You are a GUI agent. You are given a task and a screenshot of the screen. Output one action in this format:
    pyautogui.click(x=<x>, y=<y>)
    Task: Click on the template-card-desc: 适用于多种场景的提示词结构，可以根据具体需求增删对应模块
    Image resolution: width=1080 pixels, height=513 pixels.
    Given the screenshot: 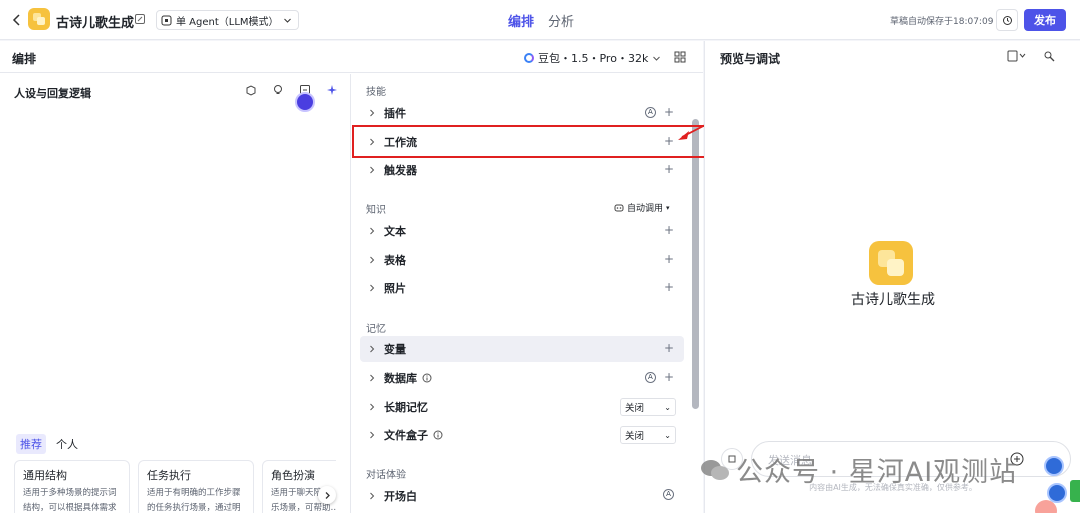 What is the action you would take?
    pyautogui.click(x=70, y=500)
    